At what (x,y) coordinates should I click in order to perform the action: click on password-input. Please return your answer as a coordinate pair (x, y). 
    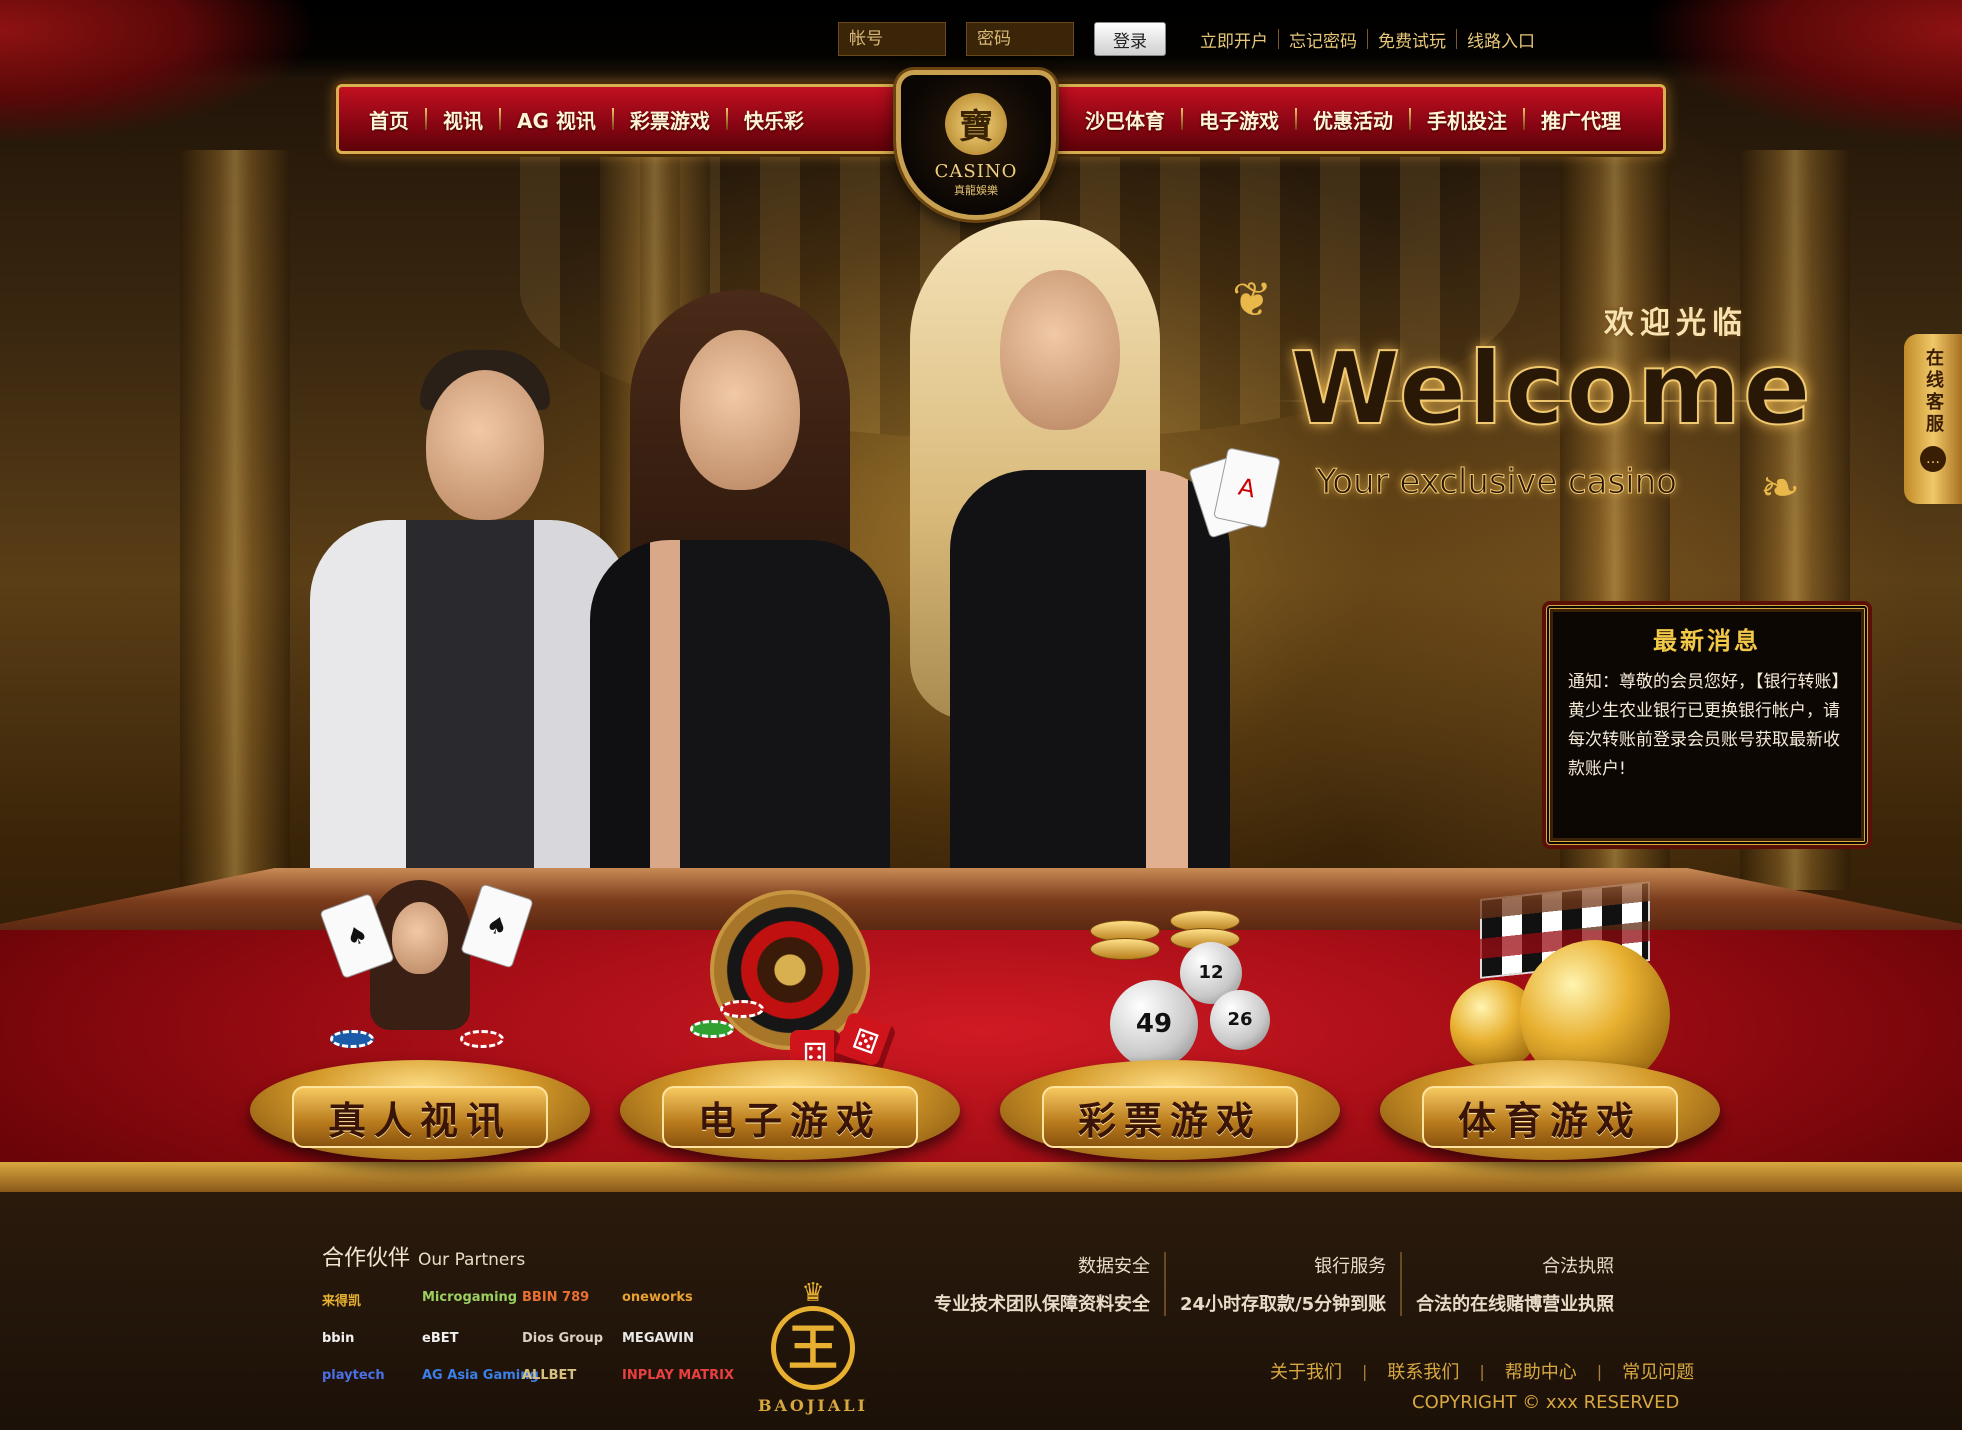
    Looking at the image, I should click on (1020, 39).